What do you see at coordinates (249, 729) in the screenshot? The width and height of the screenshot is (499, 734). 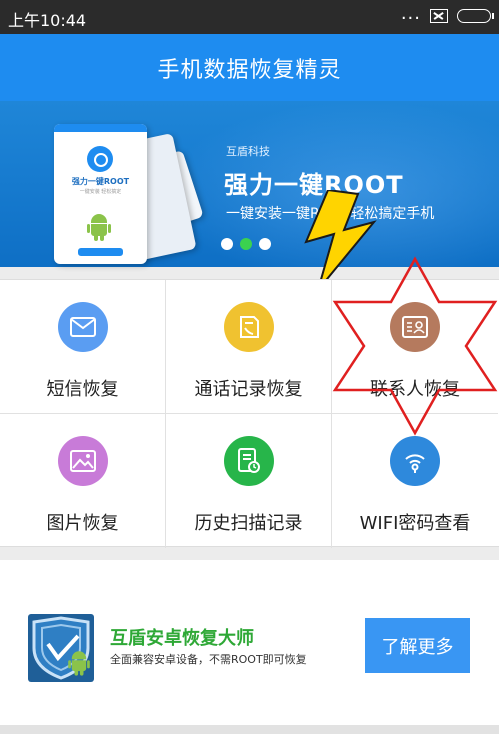 I see `bottom-divider` at bounding box center [249, 729].